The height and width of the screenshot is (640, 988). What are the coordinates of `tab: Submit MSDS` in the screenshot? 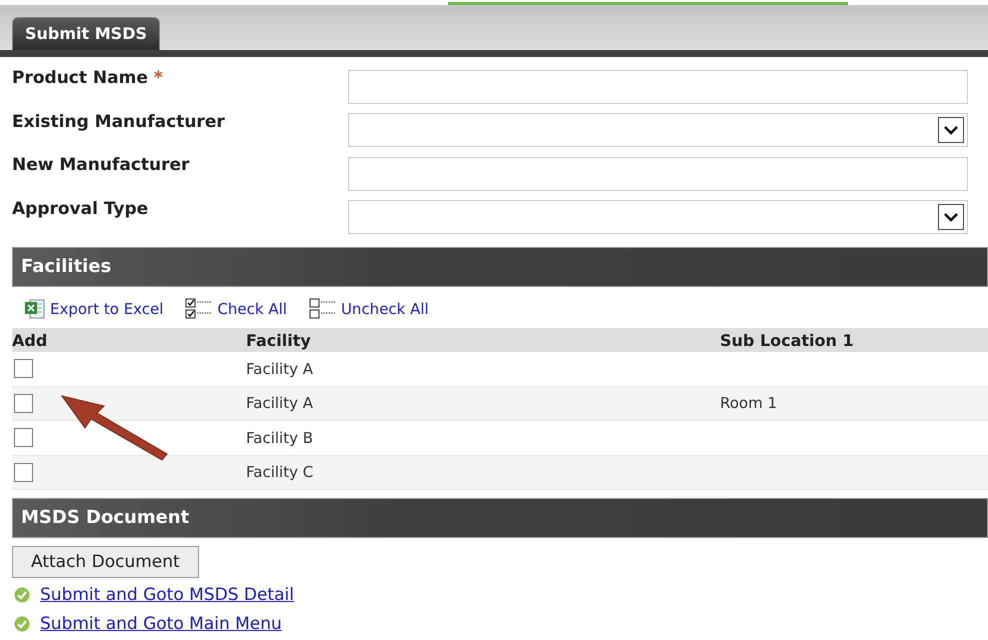 It's located at (86, 33).